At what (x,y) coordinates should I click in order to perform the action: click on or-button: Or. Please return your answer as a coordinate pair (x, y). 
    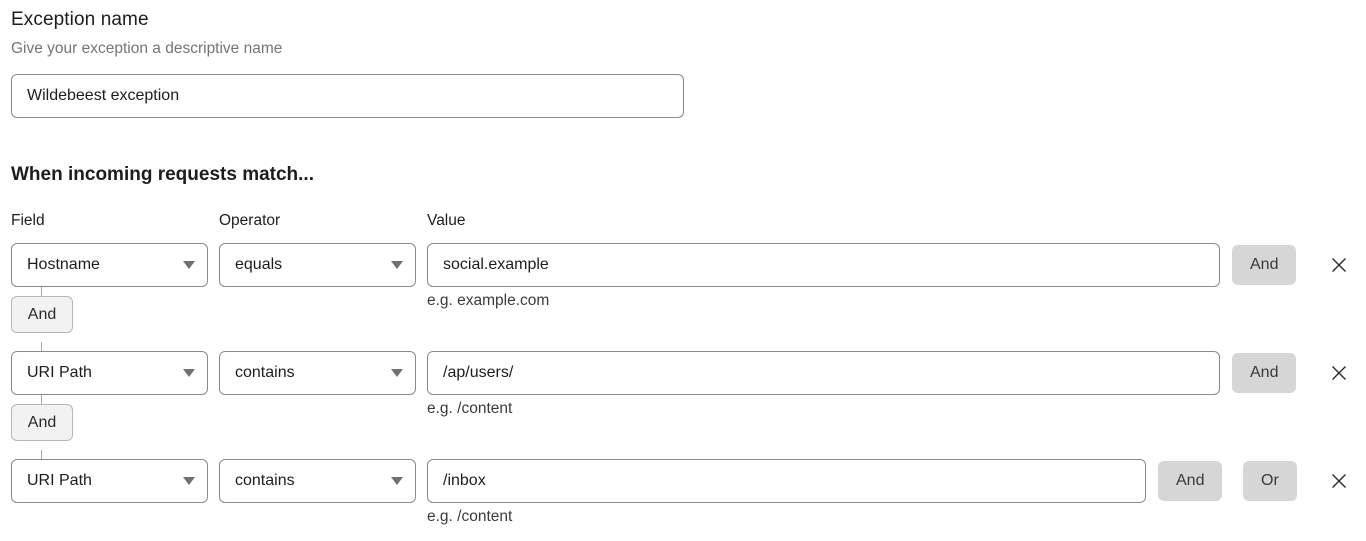
    Looking at the image, I should click on (1270, 481).